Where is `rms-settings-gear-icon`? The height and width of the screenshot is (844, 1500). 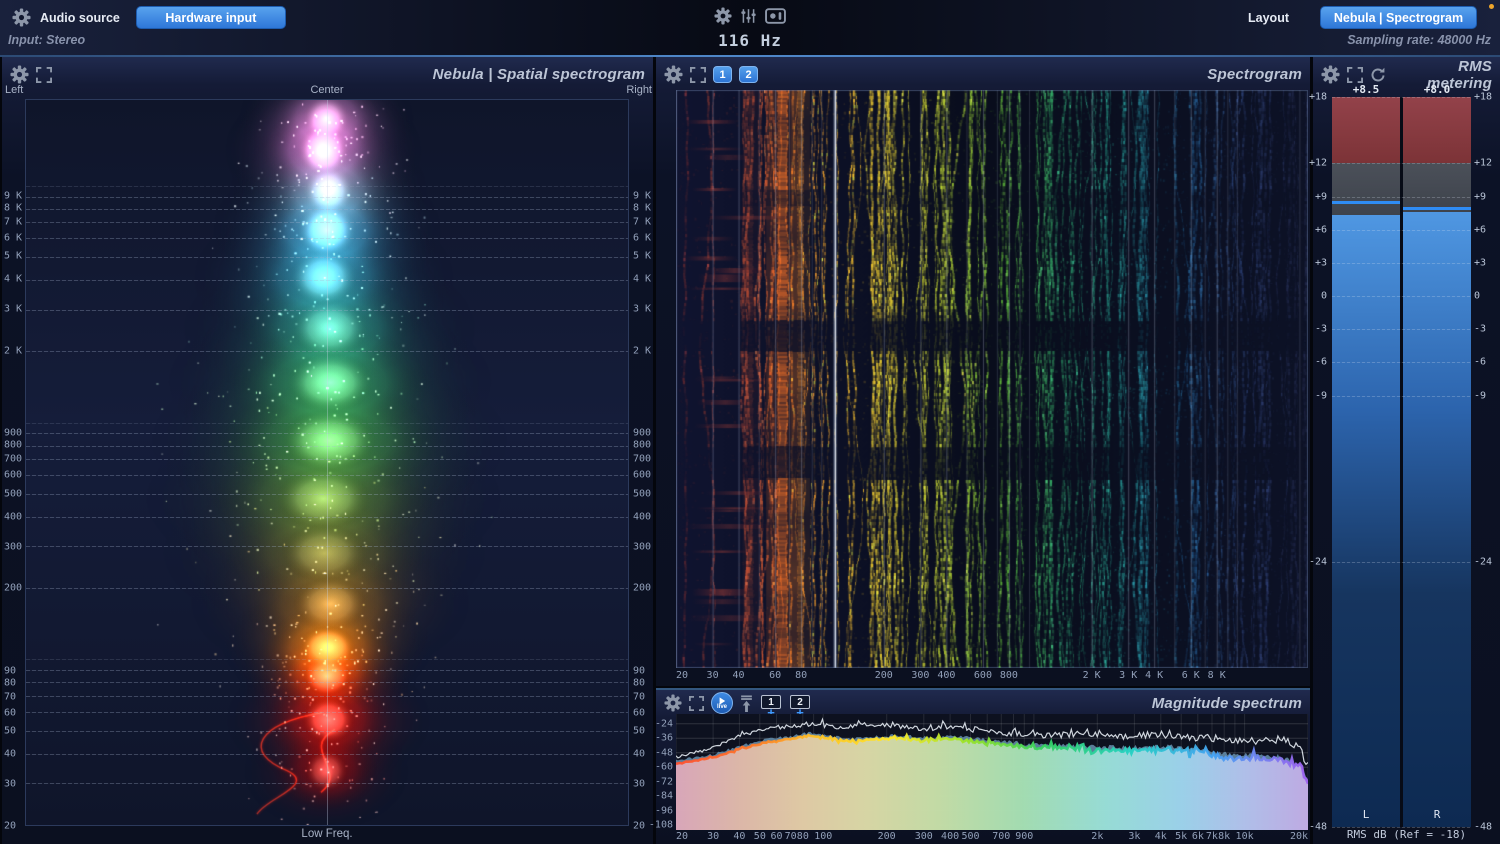
rms-settings-gear-icon is located at coordinates (1330, 74).